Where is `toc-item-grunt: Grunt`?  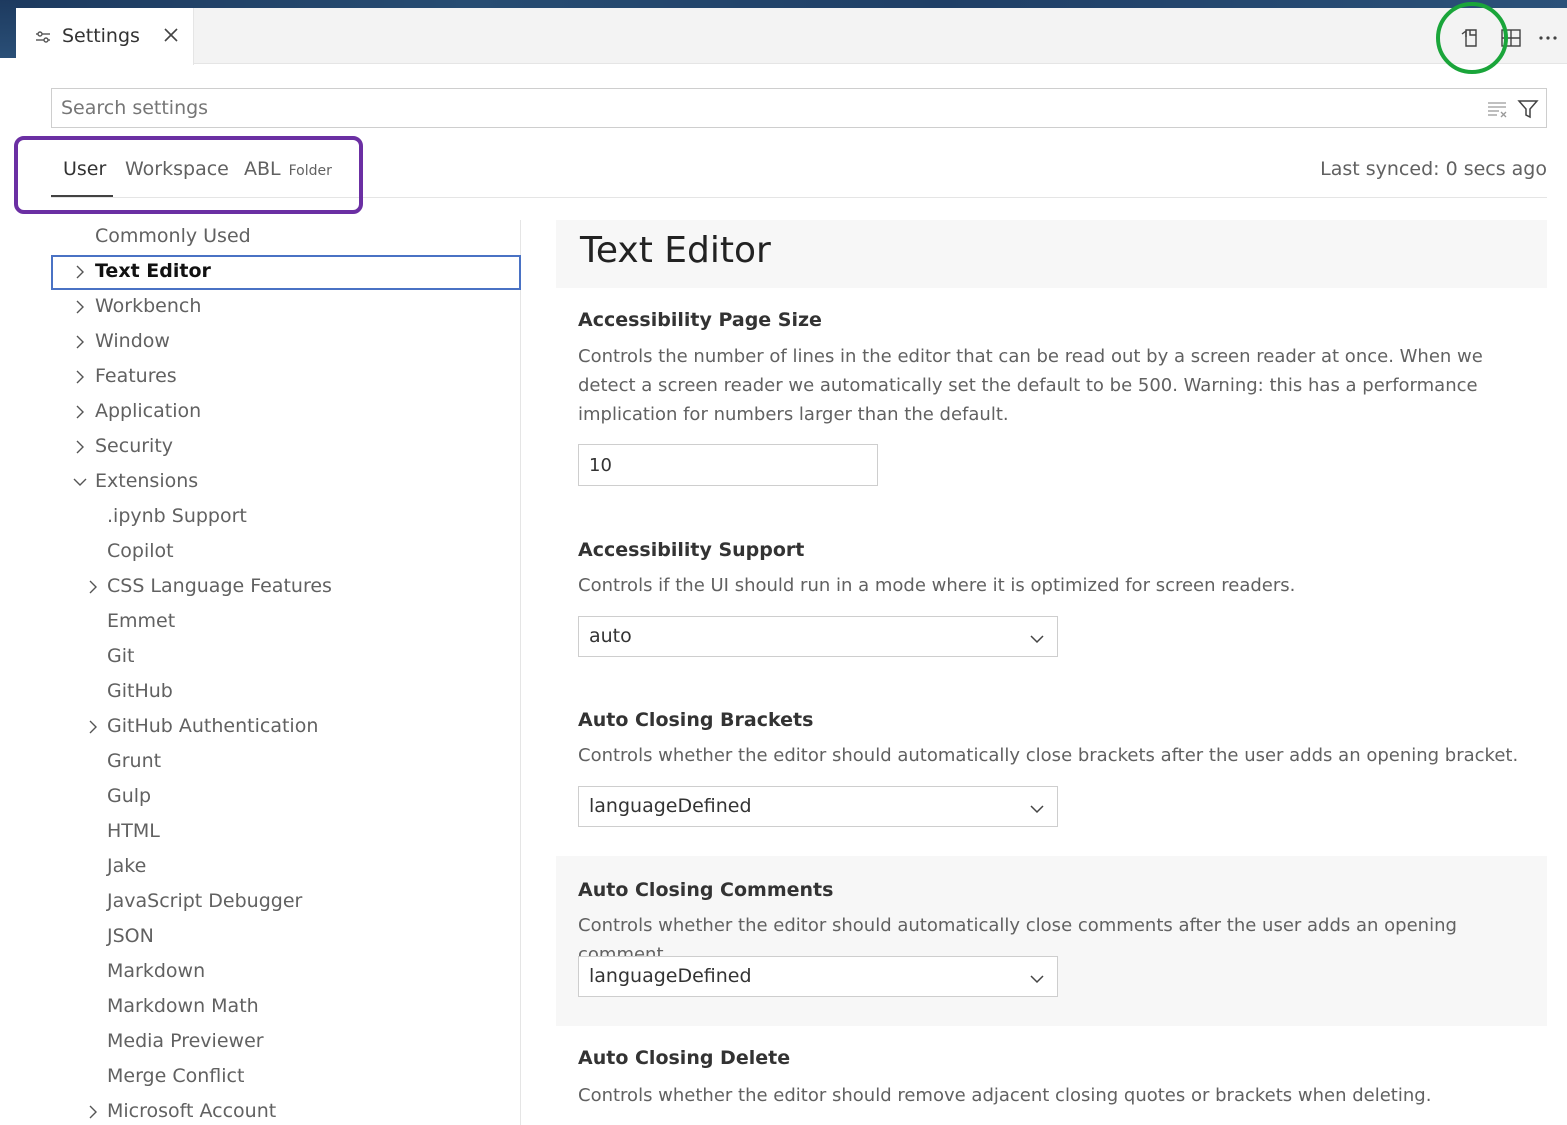
toc-item-grunt: Grunt is located at coordinates (286, 762).